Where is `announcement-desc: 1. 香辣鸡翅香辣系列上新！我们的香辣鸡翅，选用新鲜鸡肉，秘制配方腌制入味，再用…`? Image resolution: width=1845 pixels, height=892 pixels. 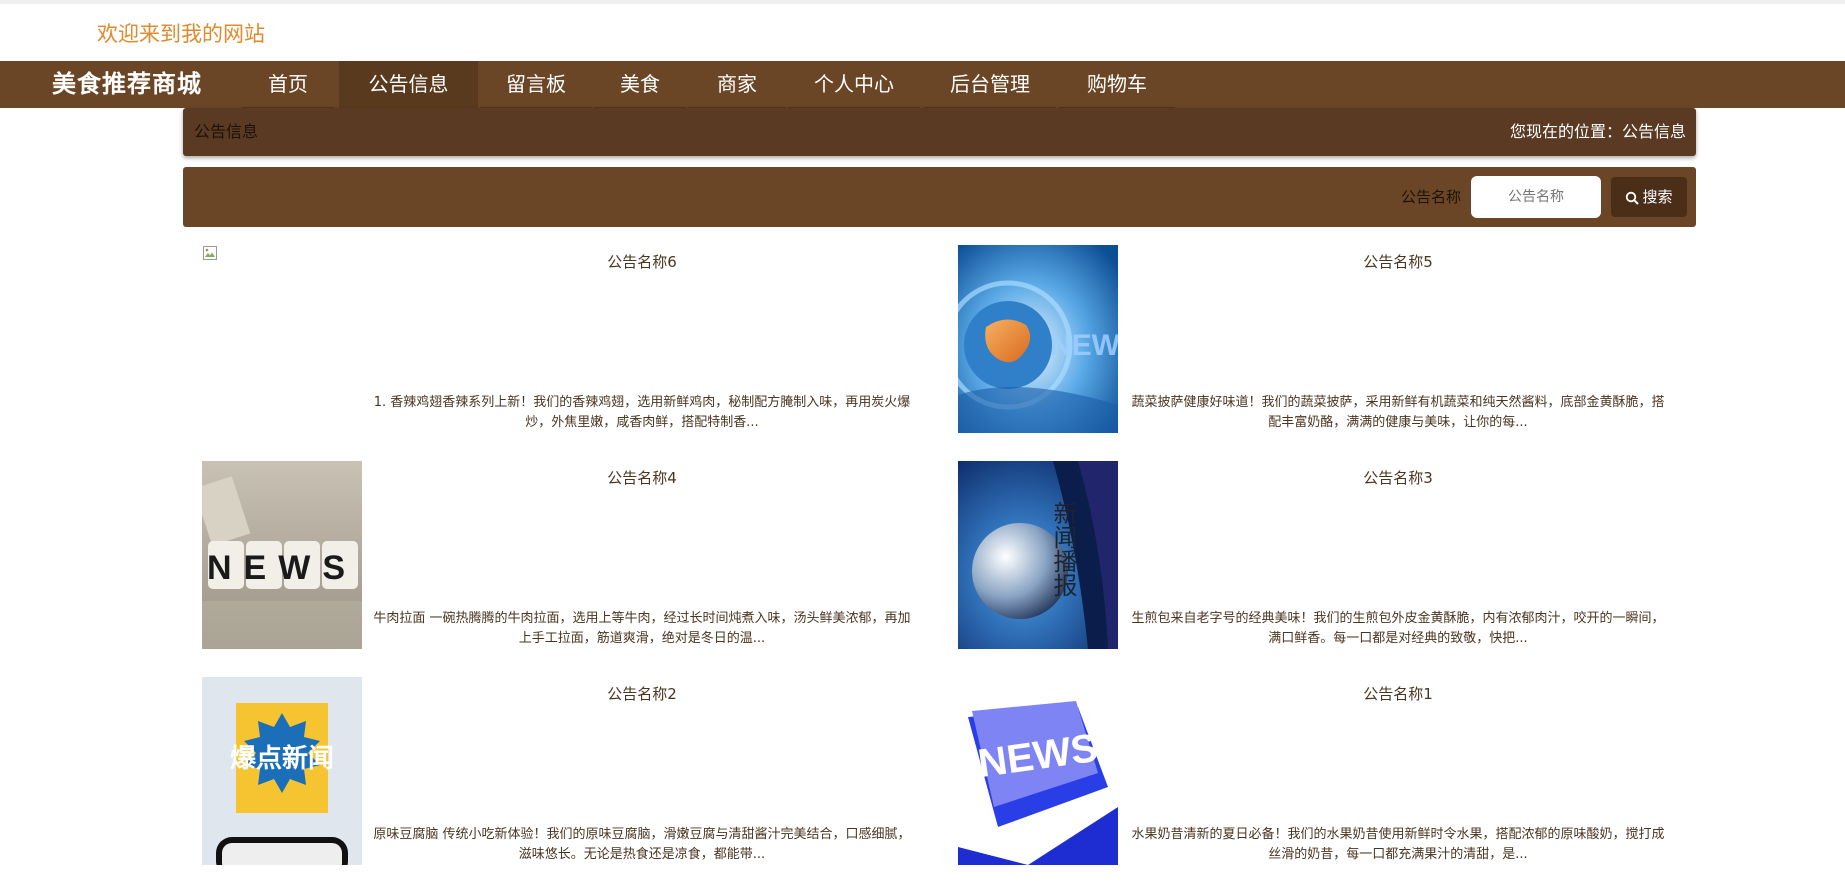 announcement-desc: 1. 香辣鸡翅香辣系列上新！我们的香辣鸡翅，选用新鲜鸡肉，秘制配方腌制入味，再用… is located at coordinates (642, 412).